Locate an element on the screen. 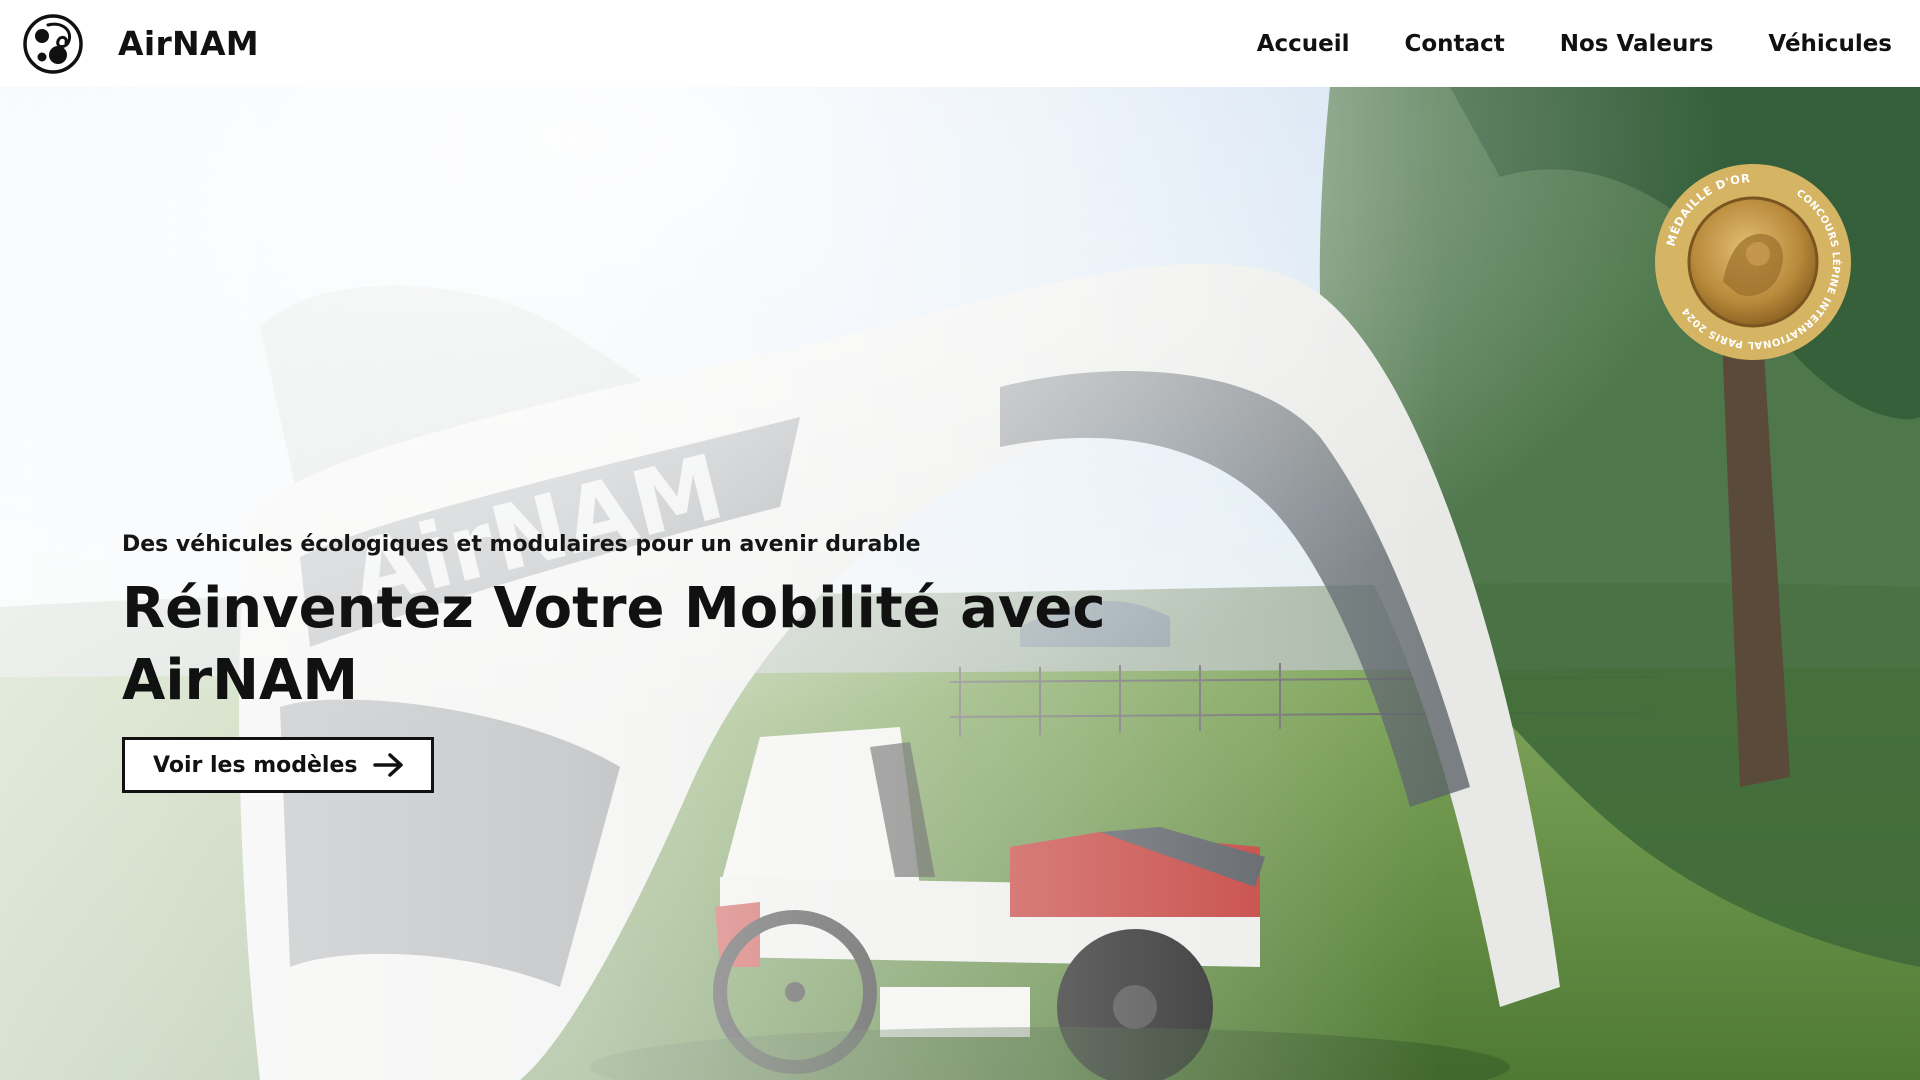 This screenshot has width=1920, height=1080. brand-home-link: AirNAM is located at coordinates (140, 44).